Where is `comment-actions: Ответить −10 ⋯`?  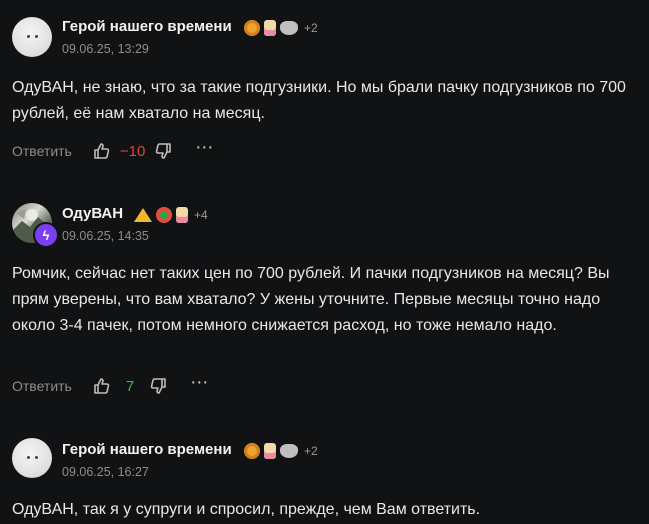 comment-actions: Ответить −10 ⋯ is located at coordinates (113, 149).